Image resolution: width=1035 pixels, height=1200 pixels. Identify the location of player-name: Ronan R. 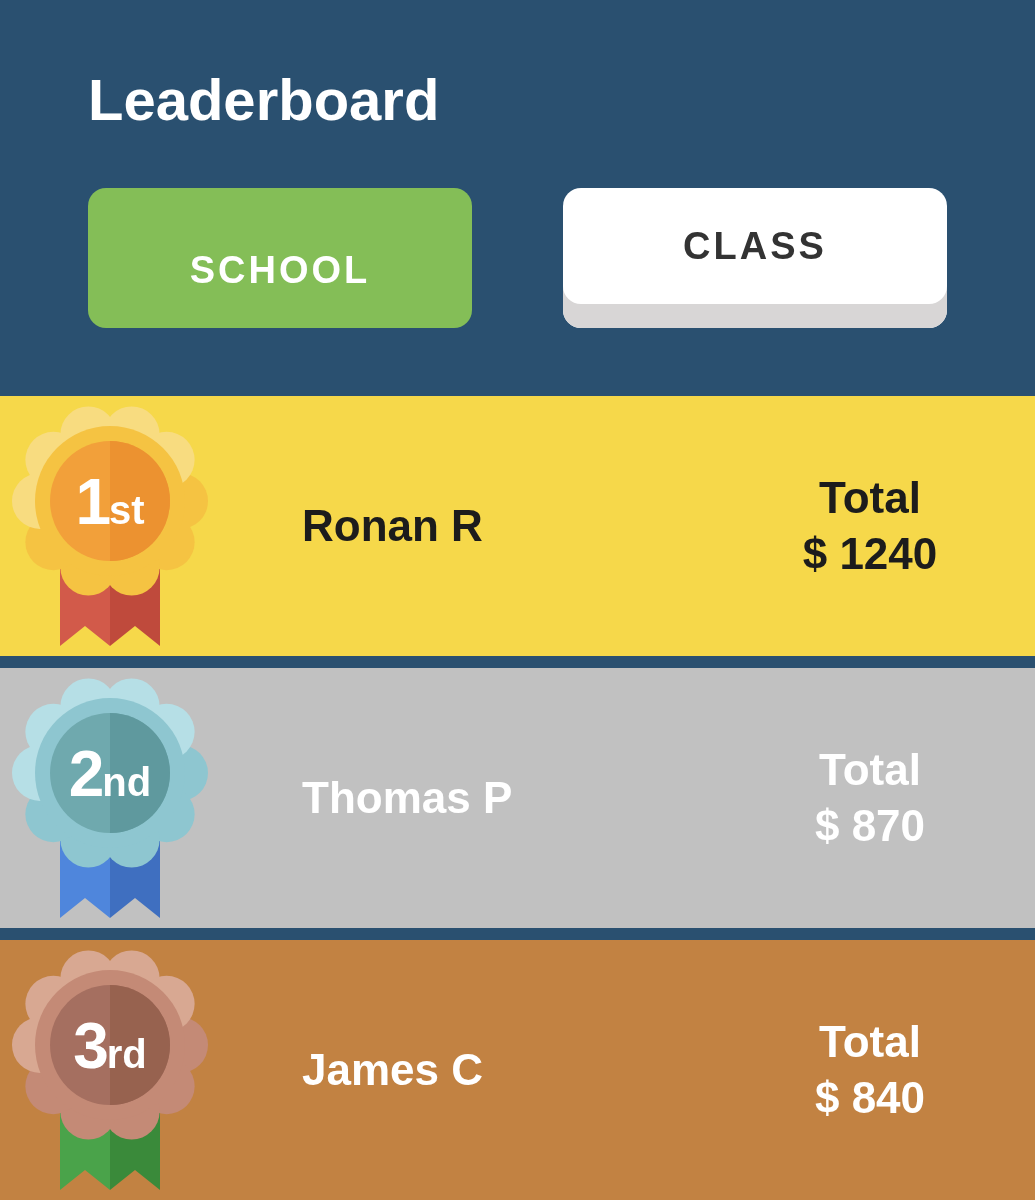
(393, 526).